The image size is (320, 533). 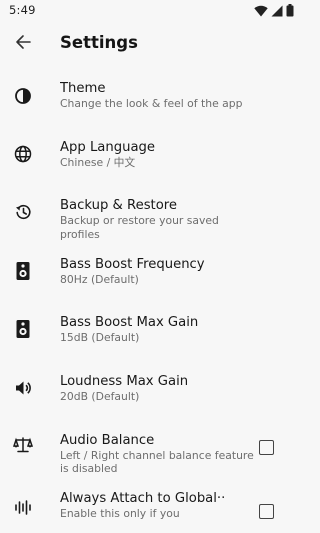 I want to click on volume-icon, so click(x=23, y=388).